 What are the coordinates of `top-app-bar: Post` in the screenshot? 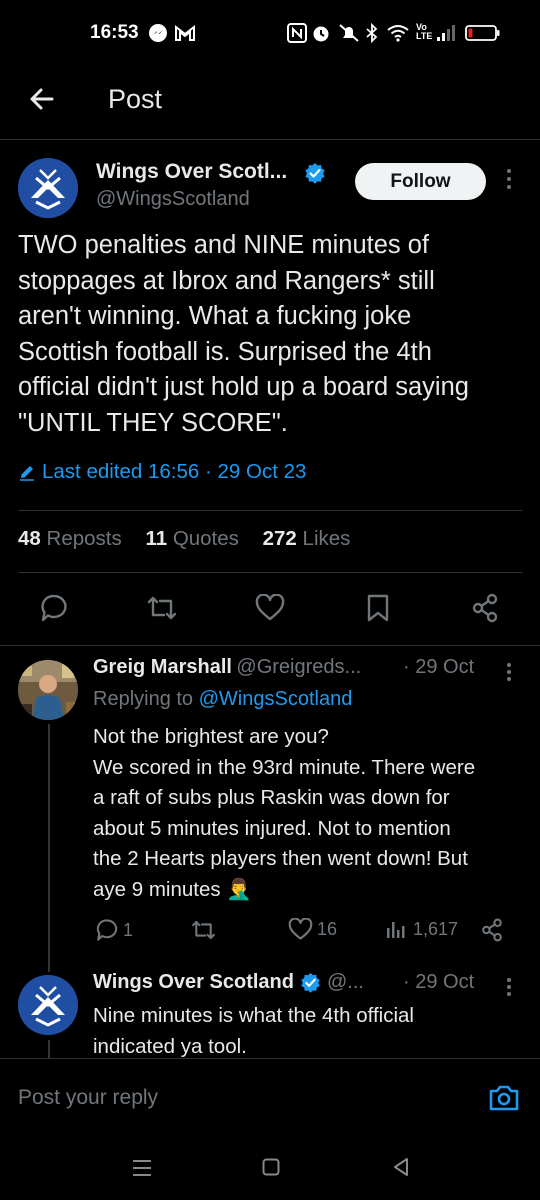 It's located at (270, 103).